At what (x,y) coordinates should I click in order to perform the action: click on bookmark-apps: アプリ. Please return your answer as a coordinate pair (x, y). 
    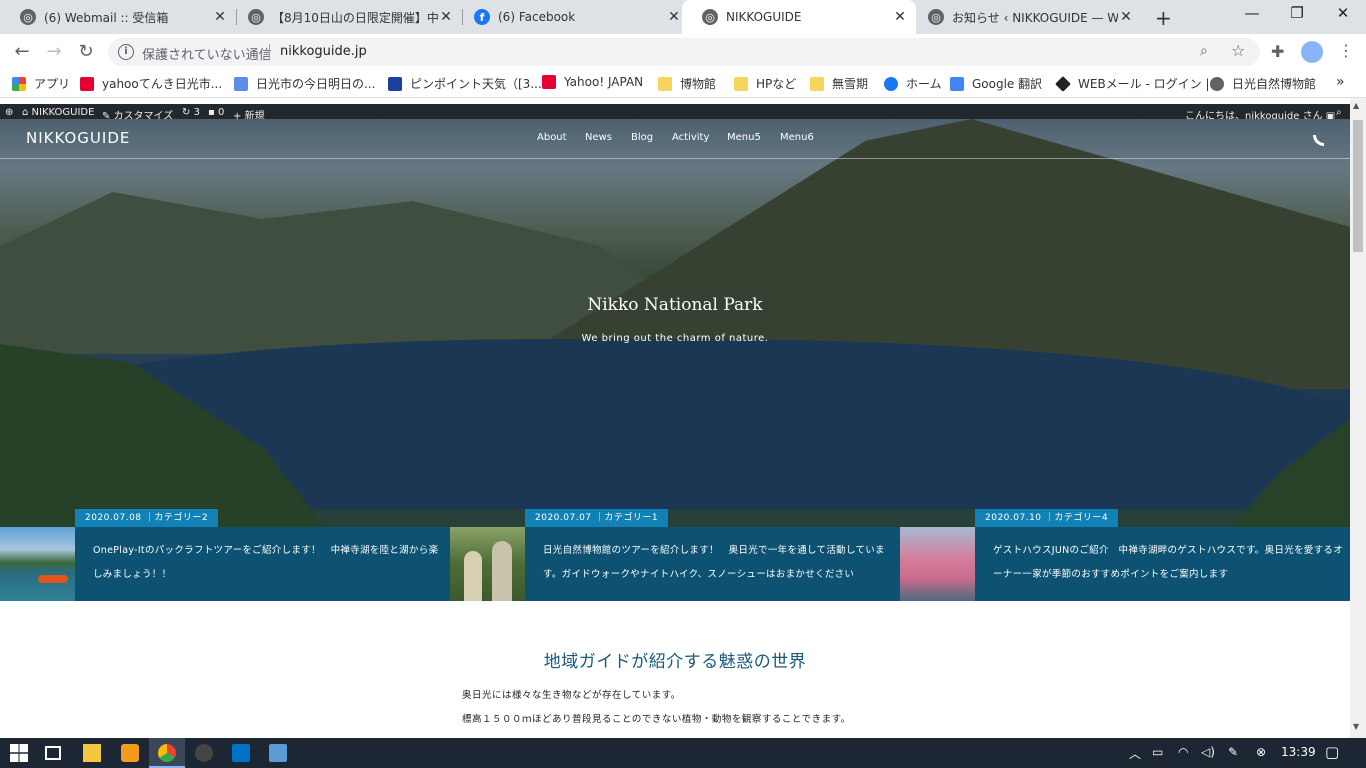
    Looking at the image, I should click on (41, 83).